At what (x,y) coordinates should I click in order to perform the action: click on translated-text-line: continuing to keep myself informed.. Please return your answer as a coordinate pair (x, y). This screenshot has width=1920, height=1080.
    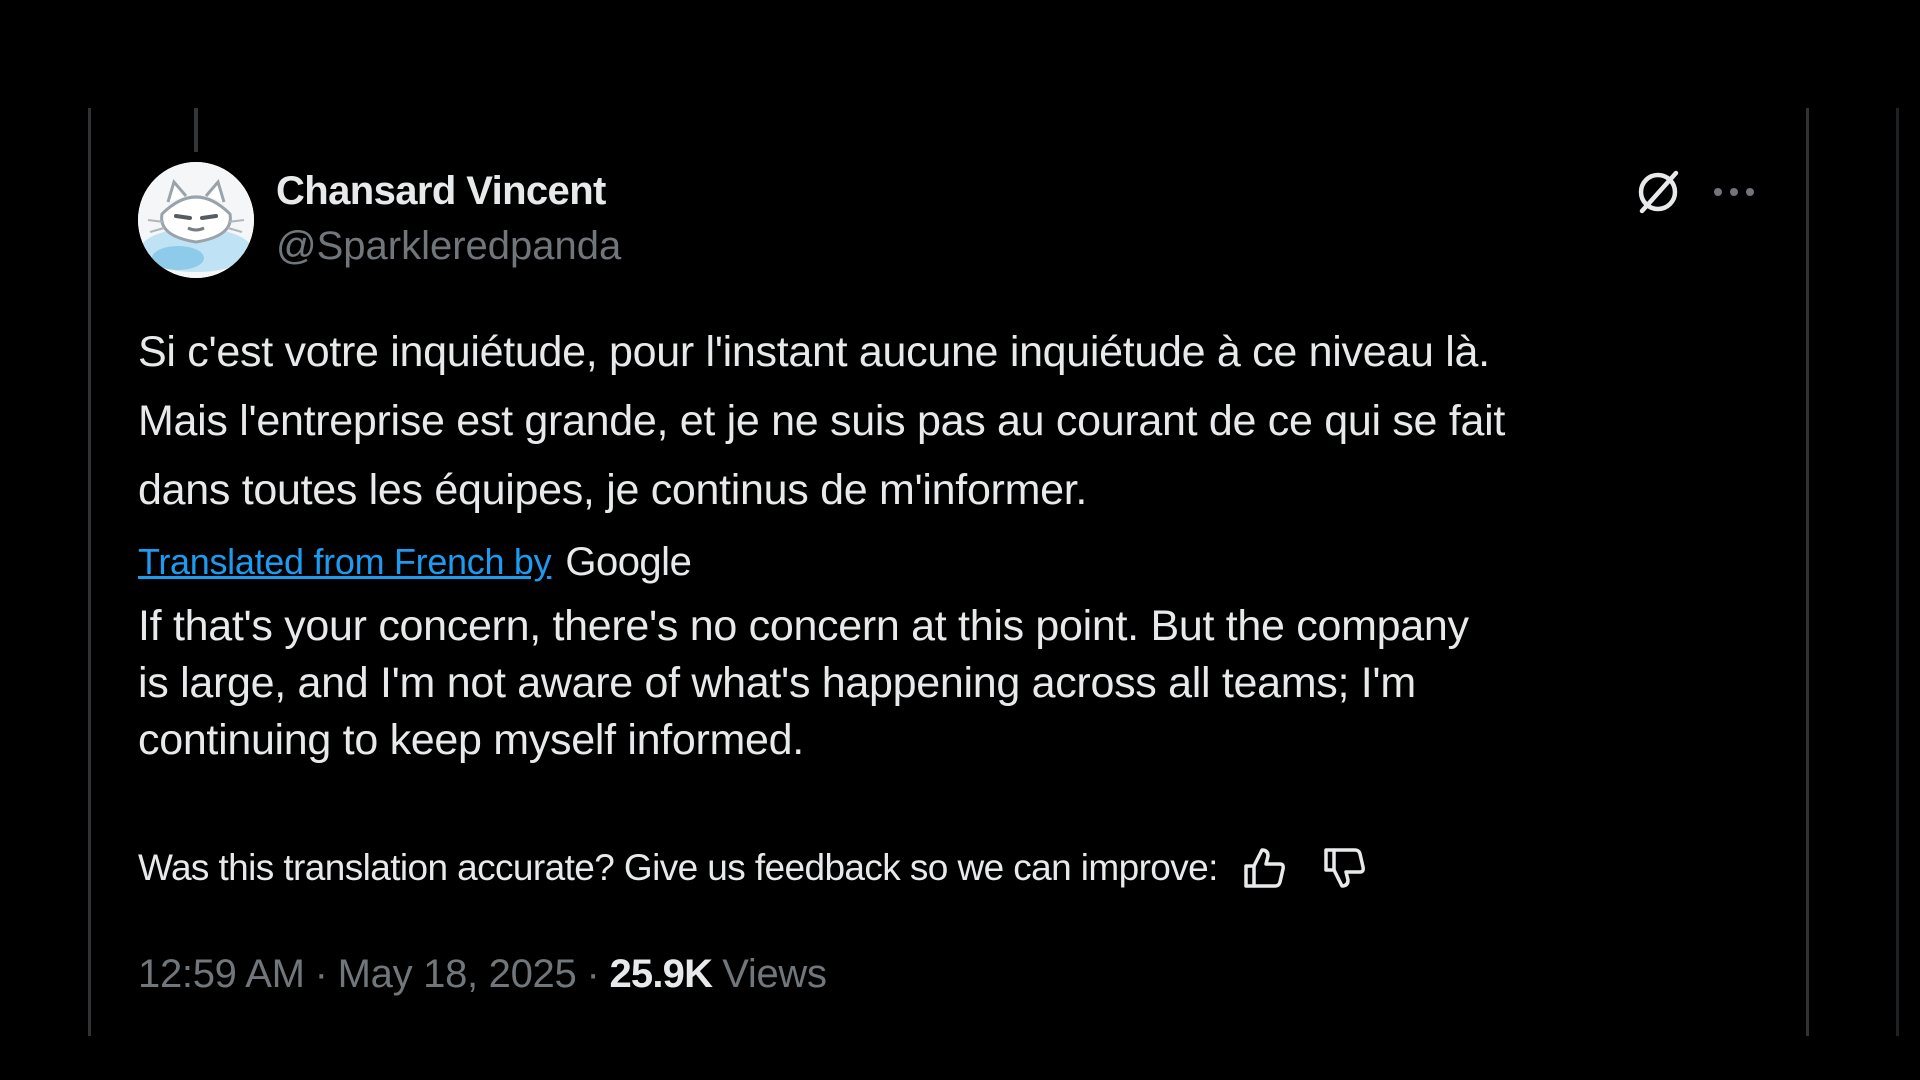
    Looking at the image, I should click on (471, 740).